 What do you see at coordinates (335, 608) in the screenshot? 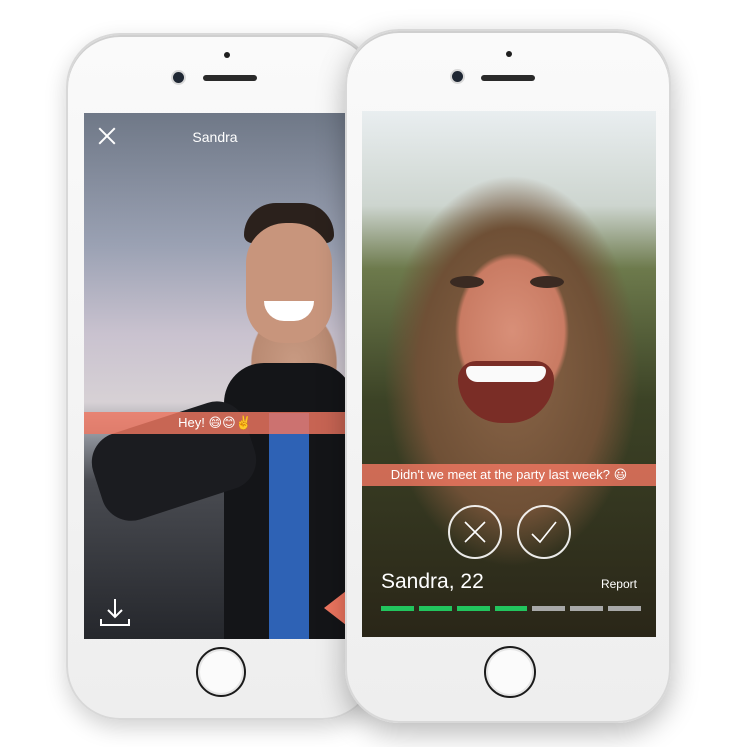
I see `send-arrow-icon` at bounding box center [335, 608].